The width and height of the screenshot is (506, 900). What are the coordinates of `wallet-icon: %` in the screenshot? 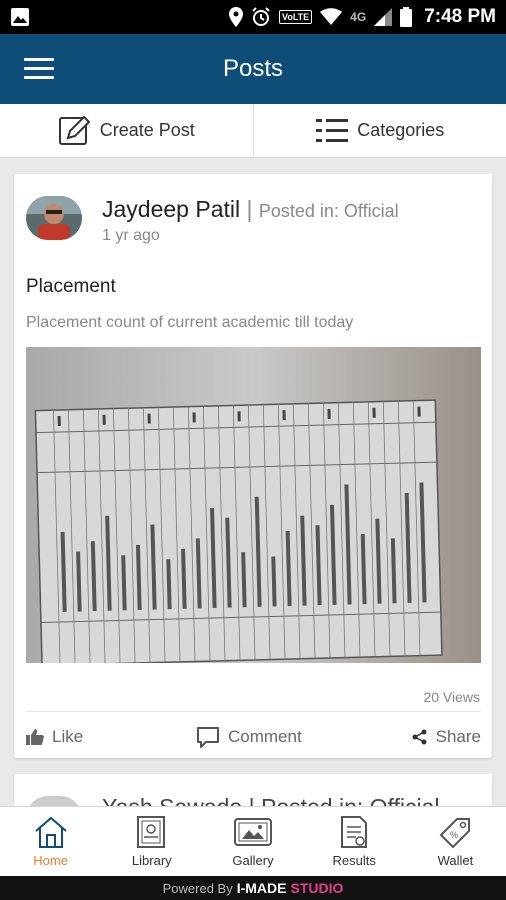 It's located at (455, 833).